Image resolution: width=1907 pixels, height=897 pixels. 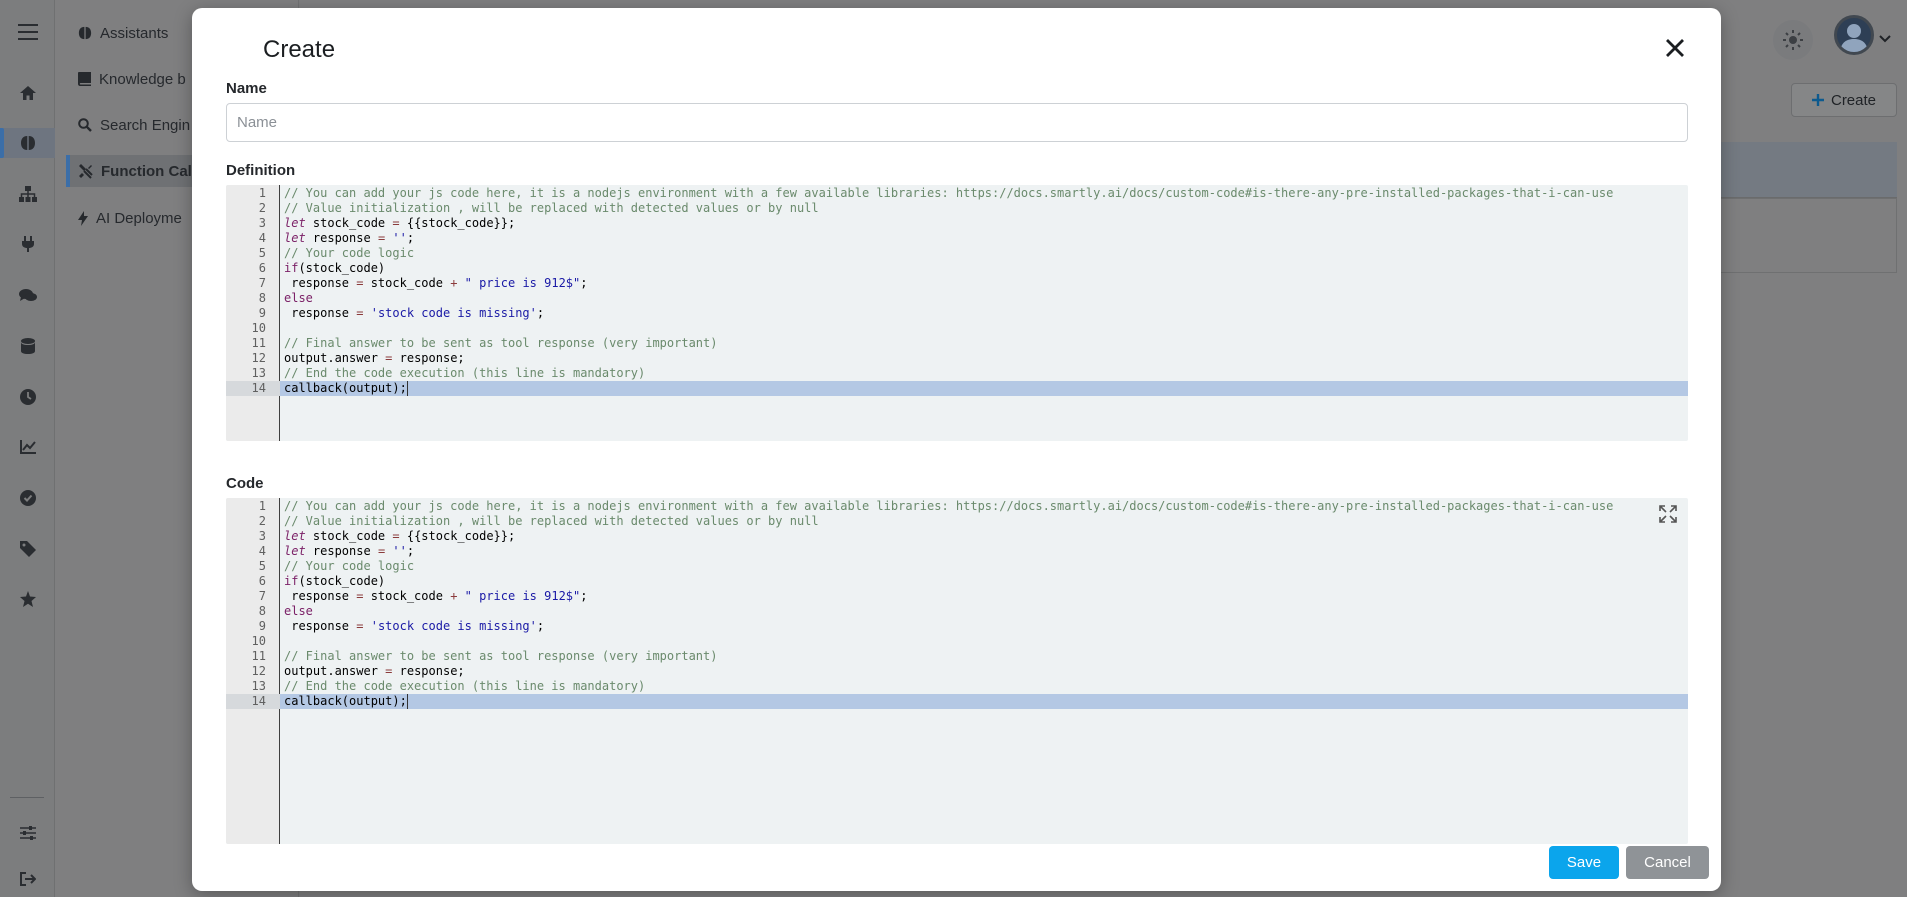 I want to click on clock-icon, so click(x=27, y=397).